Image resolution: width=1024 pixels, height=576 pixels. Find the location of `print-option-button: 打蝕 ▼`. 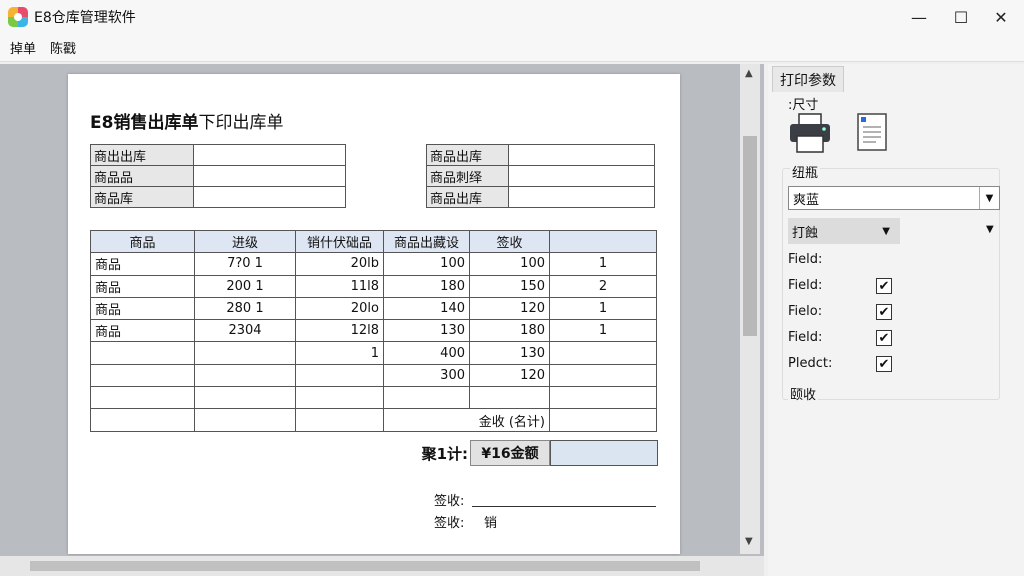

print-option-button: 打蝕 ▼ is located at coordinates (844, 231).